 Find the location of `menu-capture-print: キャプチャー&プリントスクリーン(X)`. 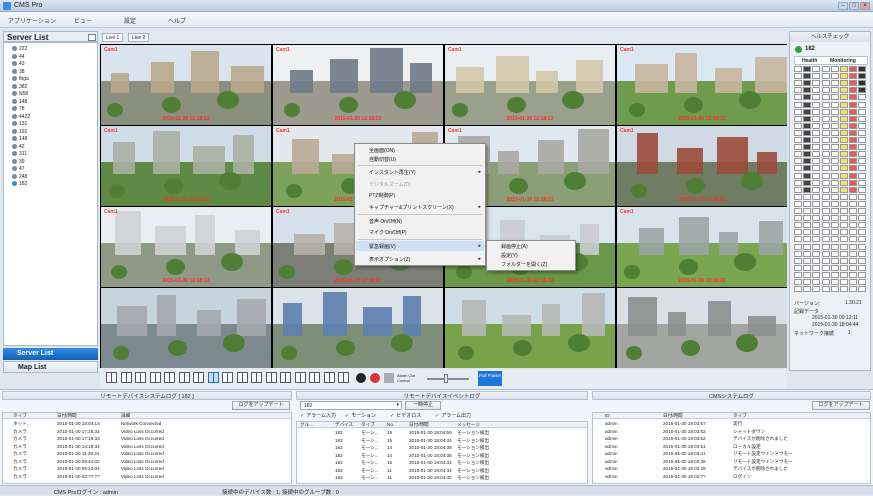

menu-capture-print: キャプチャー&プリントスクリーン(X) is located at coordinates (411, 207).